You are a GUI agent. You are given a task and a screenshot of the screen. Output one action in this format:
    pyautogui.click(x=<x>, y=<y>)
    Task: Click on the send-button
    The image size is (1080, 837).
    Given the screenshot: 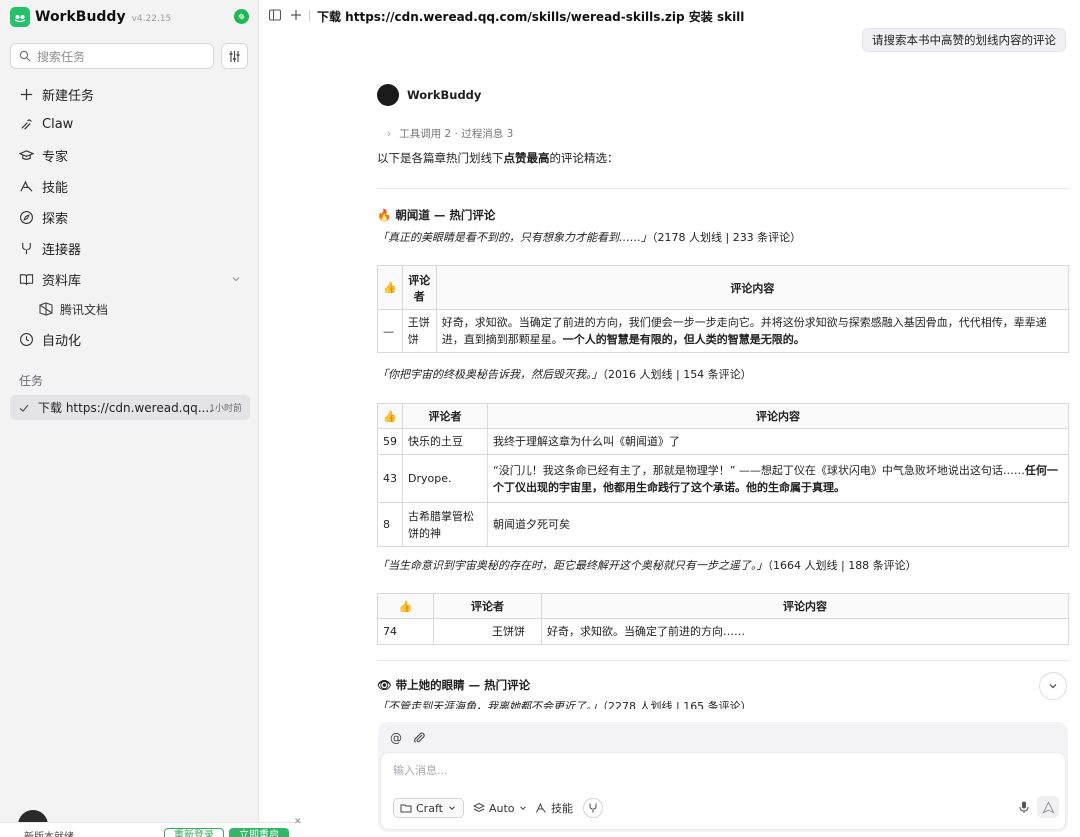 What is the action you would take?
    pyautogui.click(x=1048, y=807)
    